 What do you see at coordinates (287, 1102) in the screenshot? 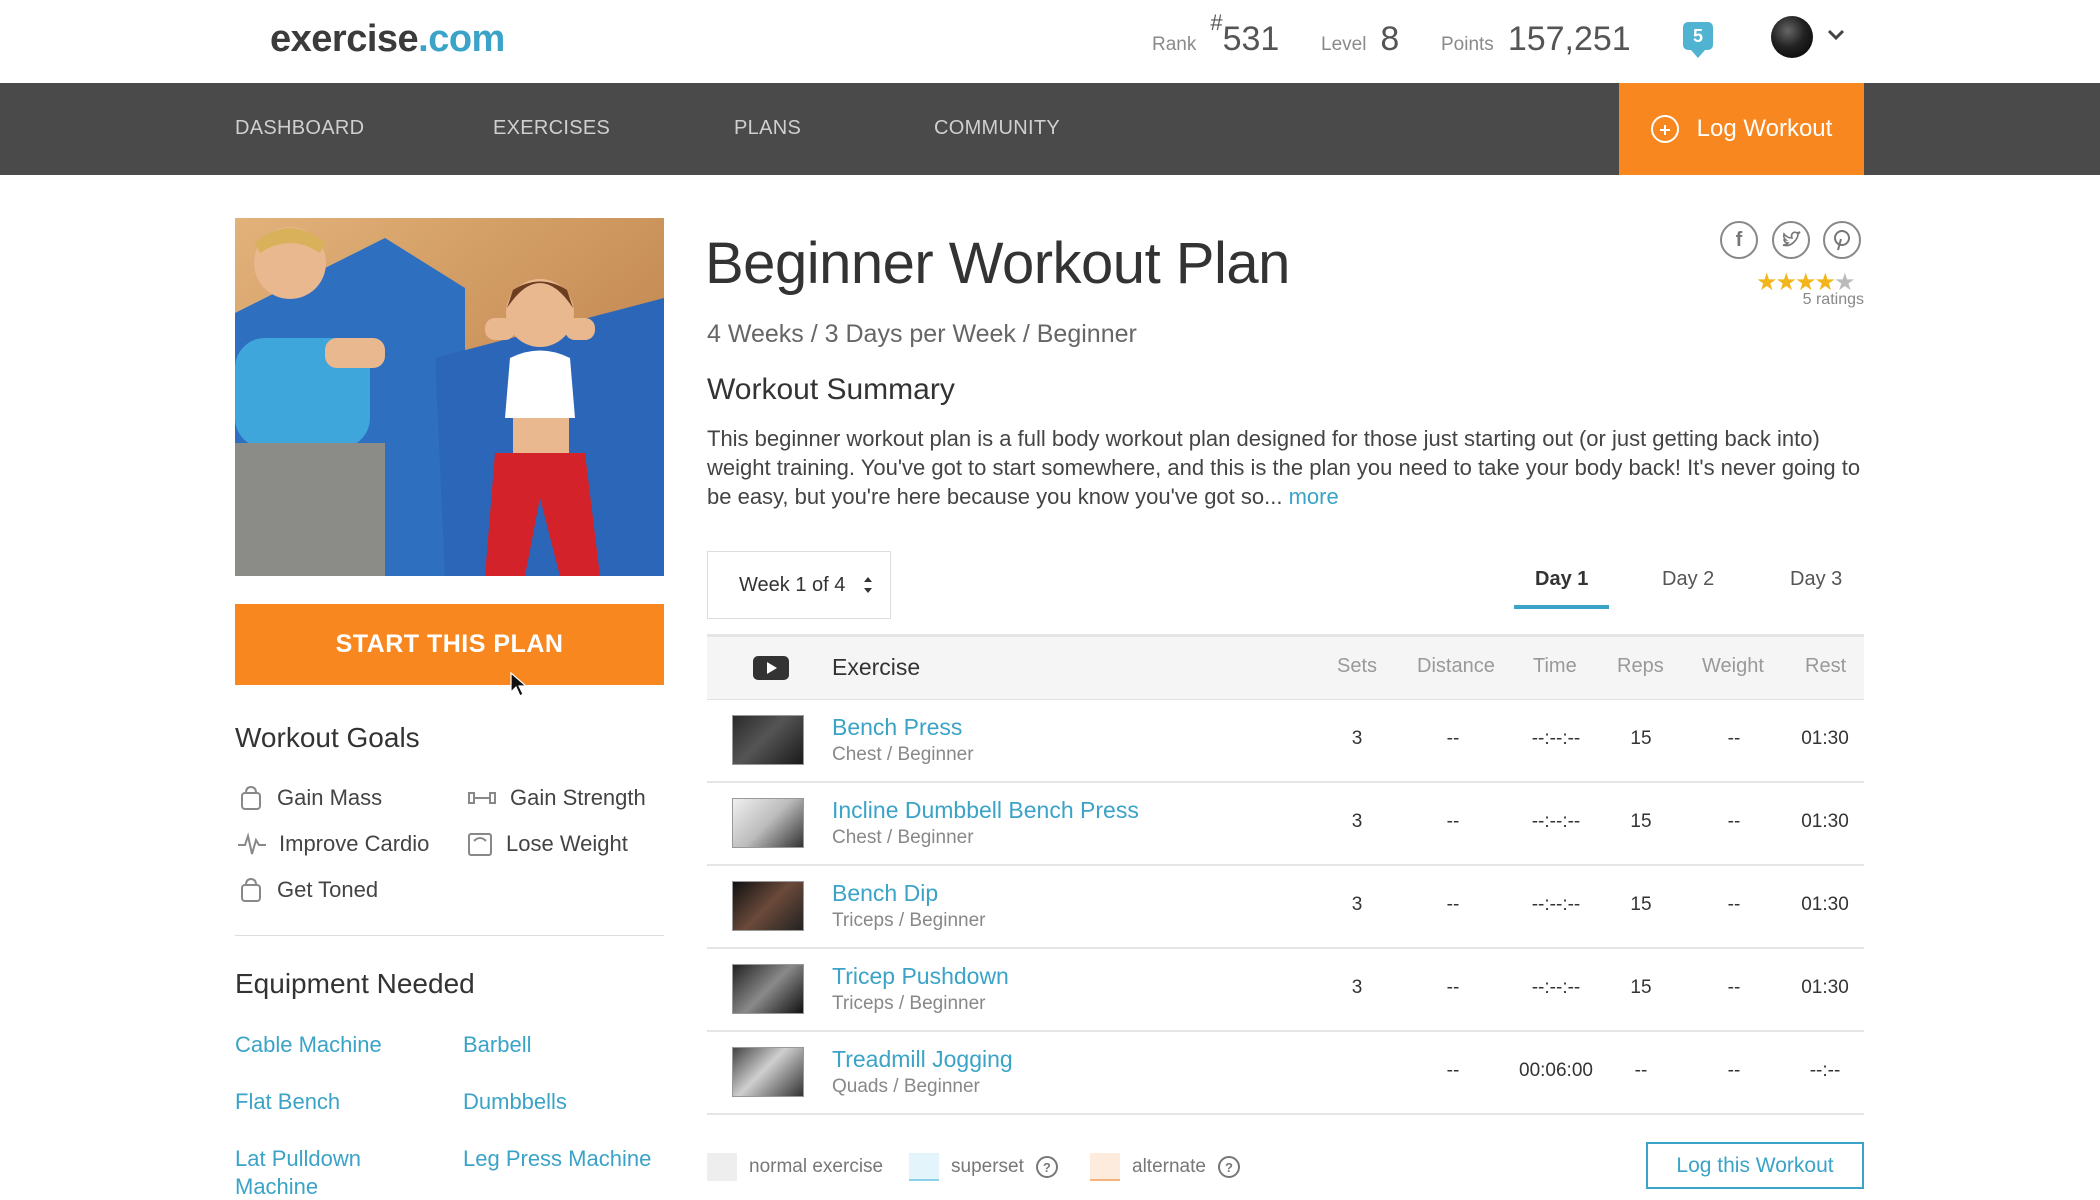
I see `equipment-link-flat-bench: Flat Bench` at bounding box center [287, 1102].